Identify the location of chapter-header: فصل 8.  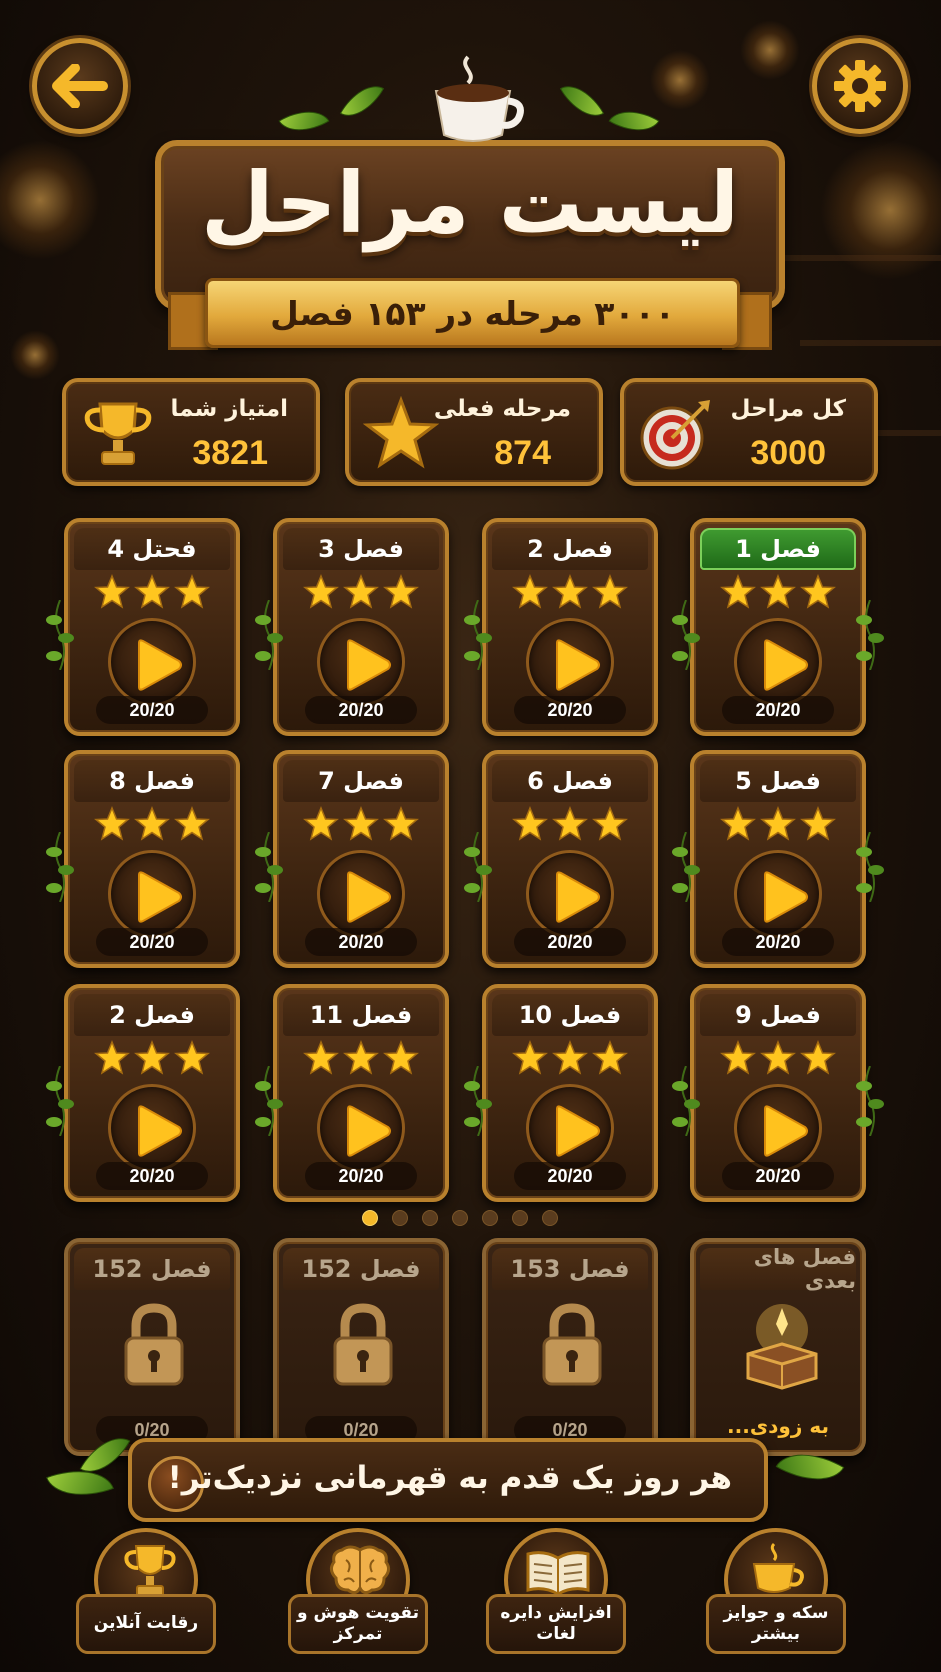
(152, 781).